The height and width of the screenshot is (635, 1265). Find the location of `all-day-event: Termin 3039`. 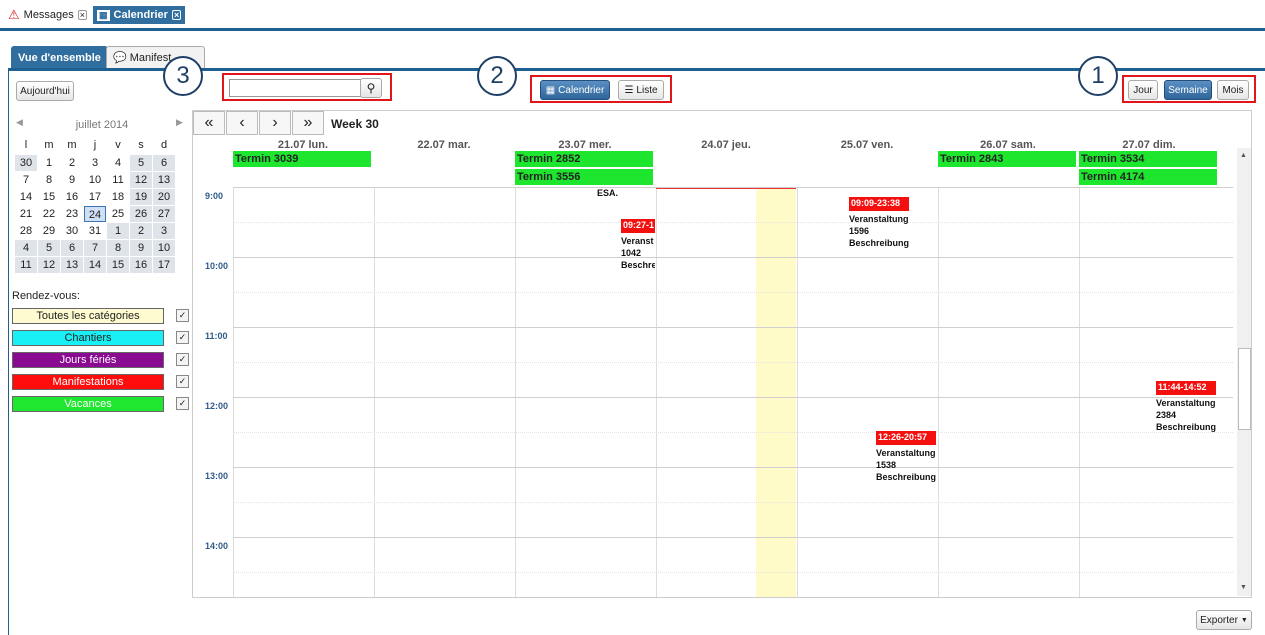

all-day-event: Termin 3039 is located at coordinates (302, 159).